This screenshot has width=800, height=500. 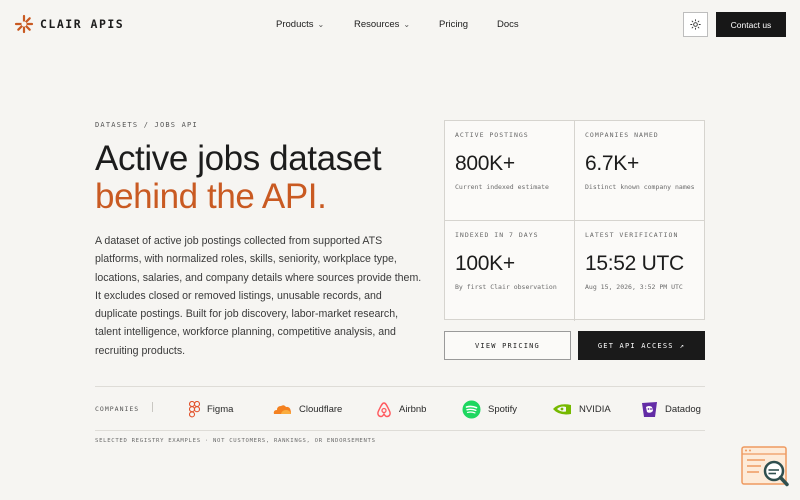 What do you see at coordinates (282, 409) in the screenshot?
I see `cloudflare-icon` at bounding box center [282, 409].